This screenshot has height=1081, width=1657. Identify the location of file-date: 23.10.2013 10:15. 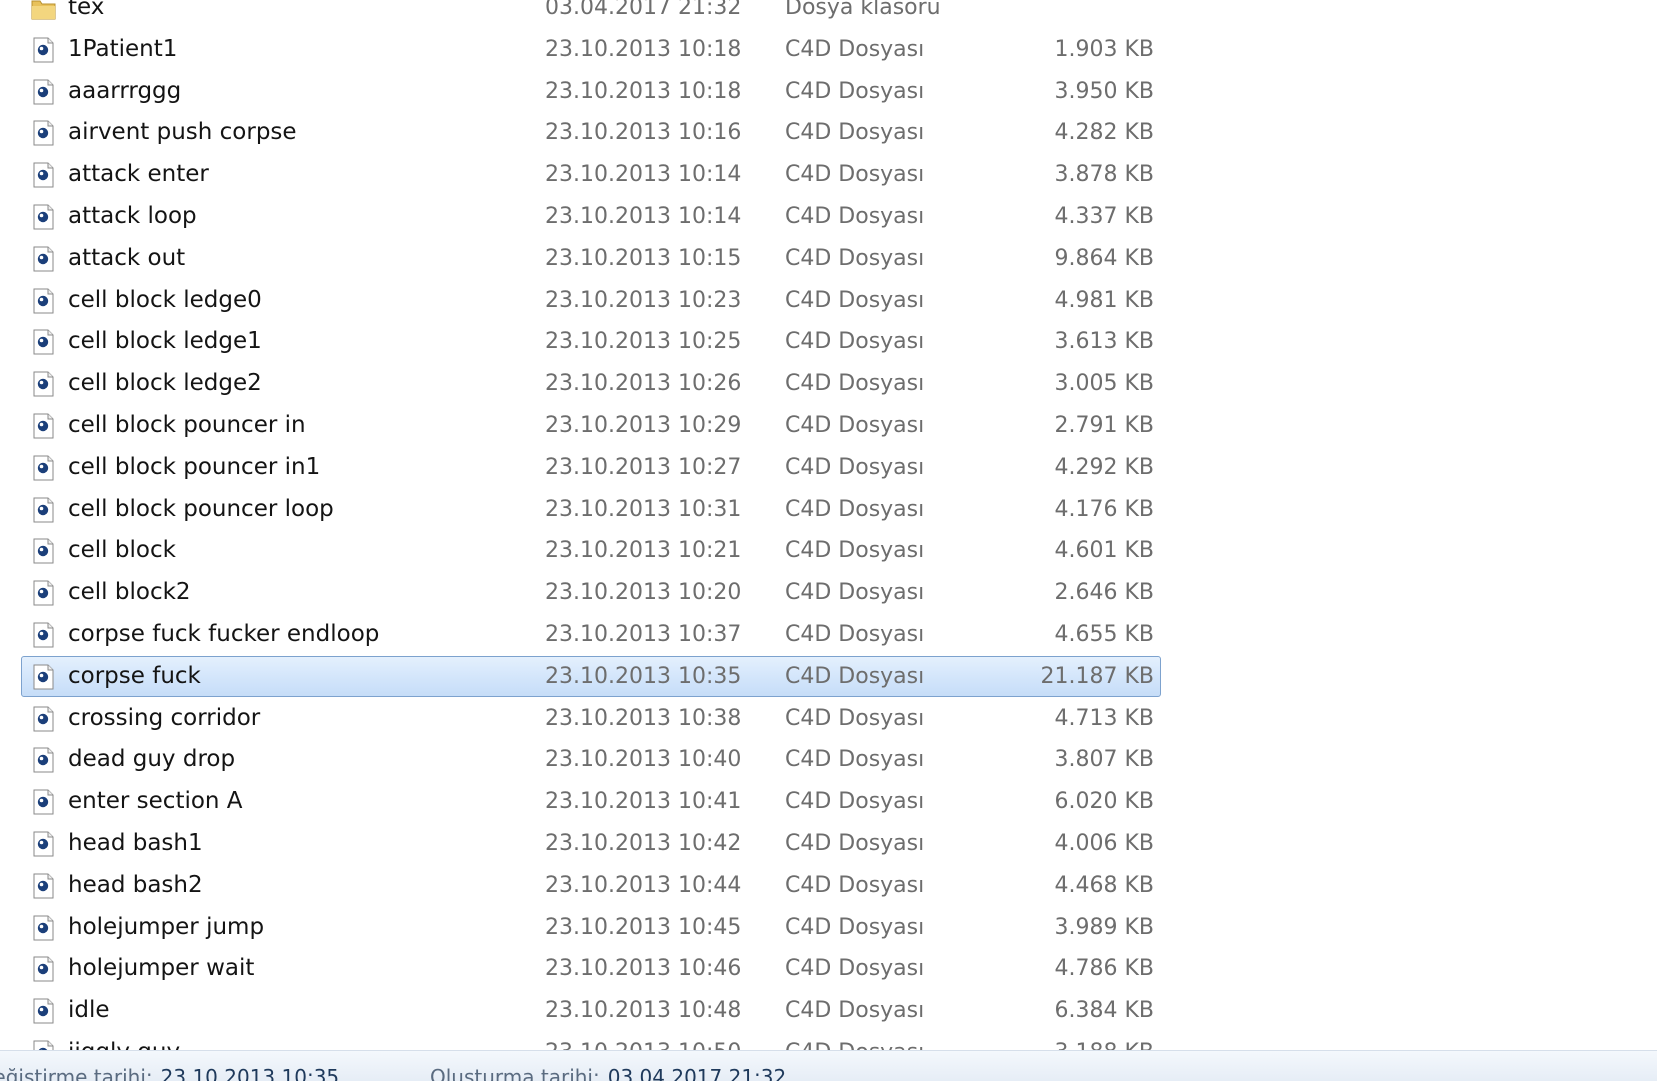
(643, 258).